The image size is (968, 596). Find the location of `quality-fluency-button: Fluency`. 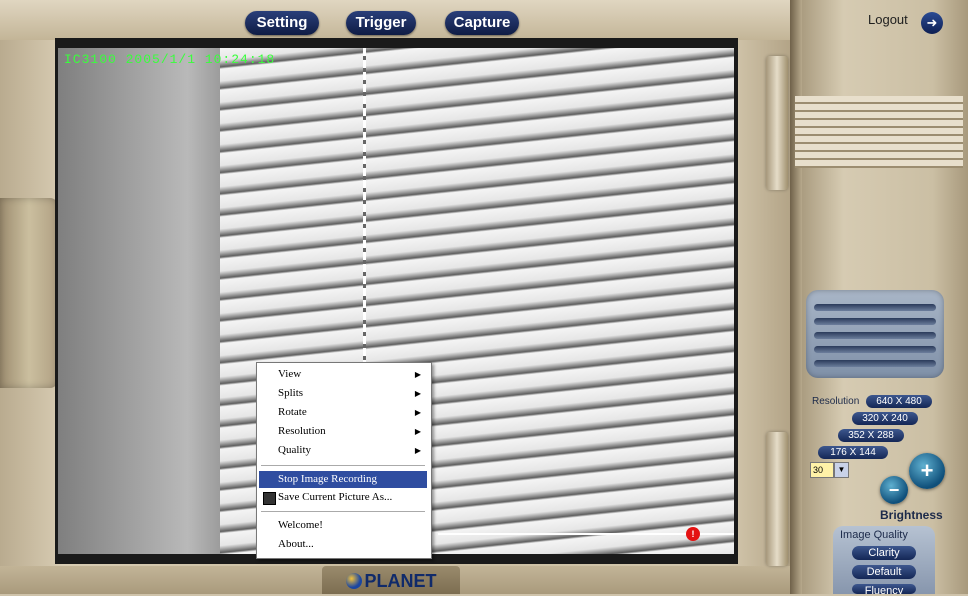

quality-fluency-button: Fluency is located at coordinates (884, 589).